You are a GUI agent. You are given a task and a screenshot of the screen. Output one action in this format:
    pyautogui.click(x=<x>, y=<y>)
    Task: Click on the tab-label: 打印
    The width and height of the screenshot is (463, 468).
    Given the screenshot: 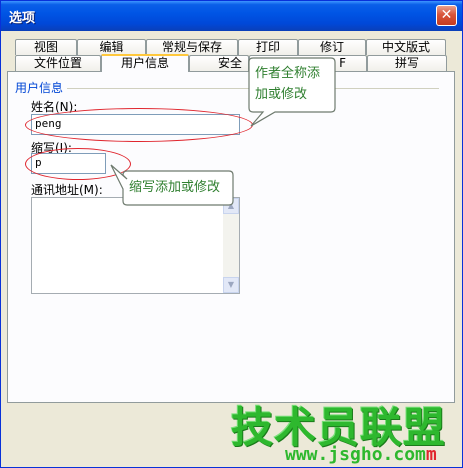 What is the action you would take?
    pyautogui.click(x=267, y=47)
    